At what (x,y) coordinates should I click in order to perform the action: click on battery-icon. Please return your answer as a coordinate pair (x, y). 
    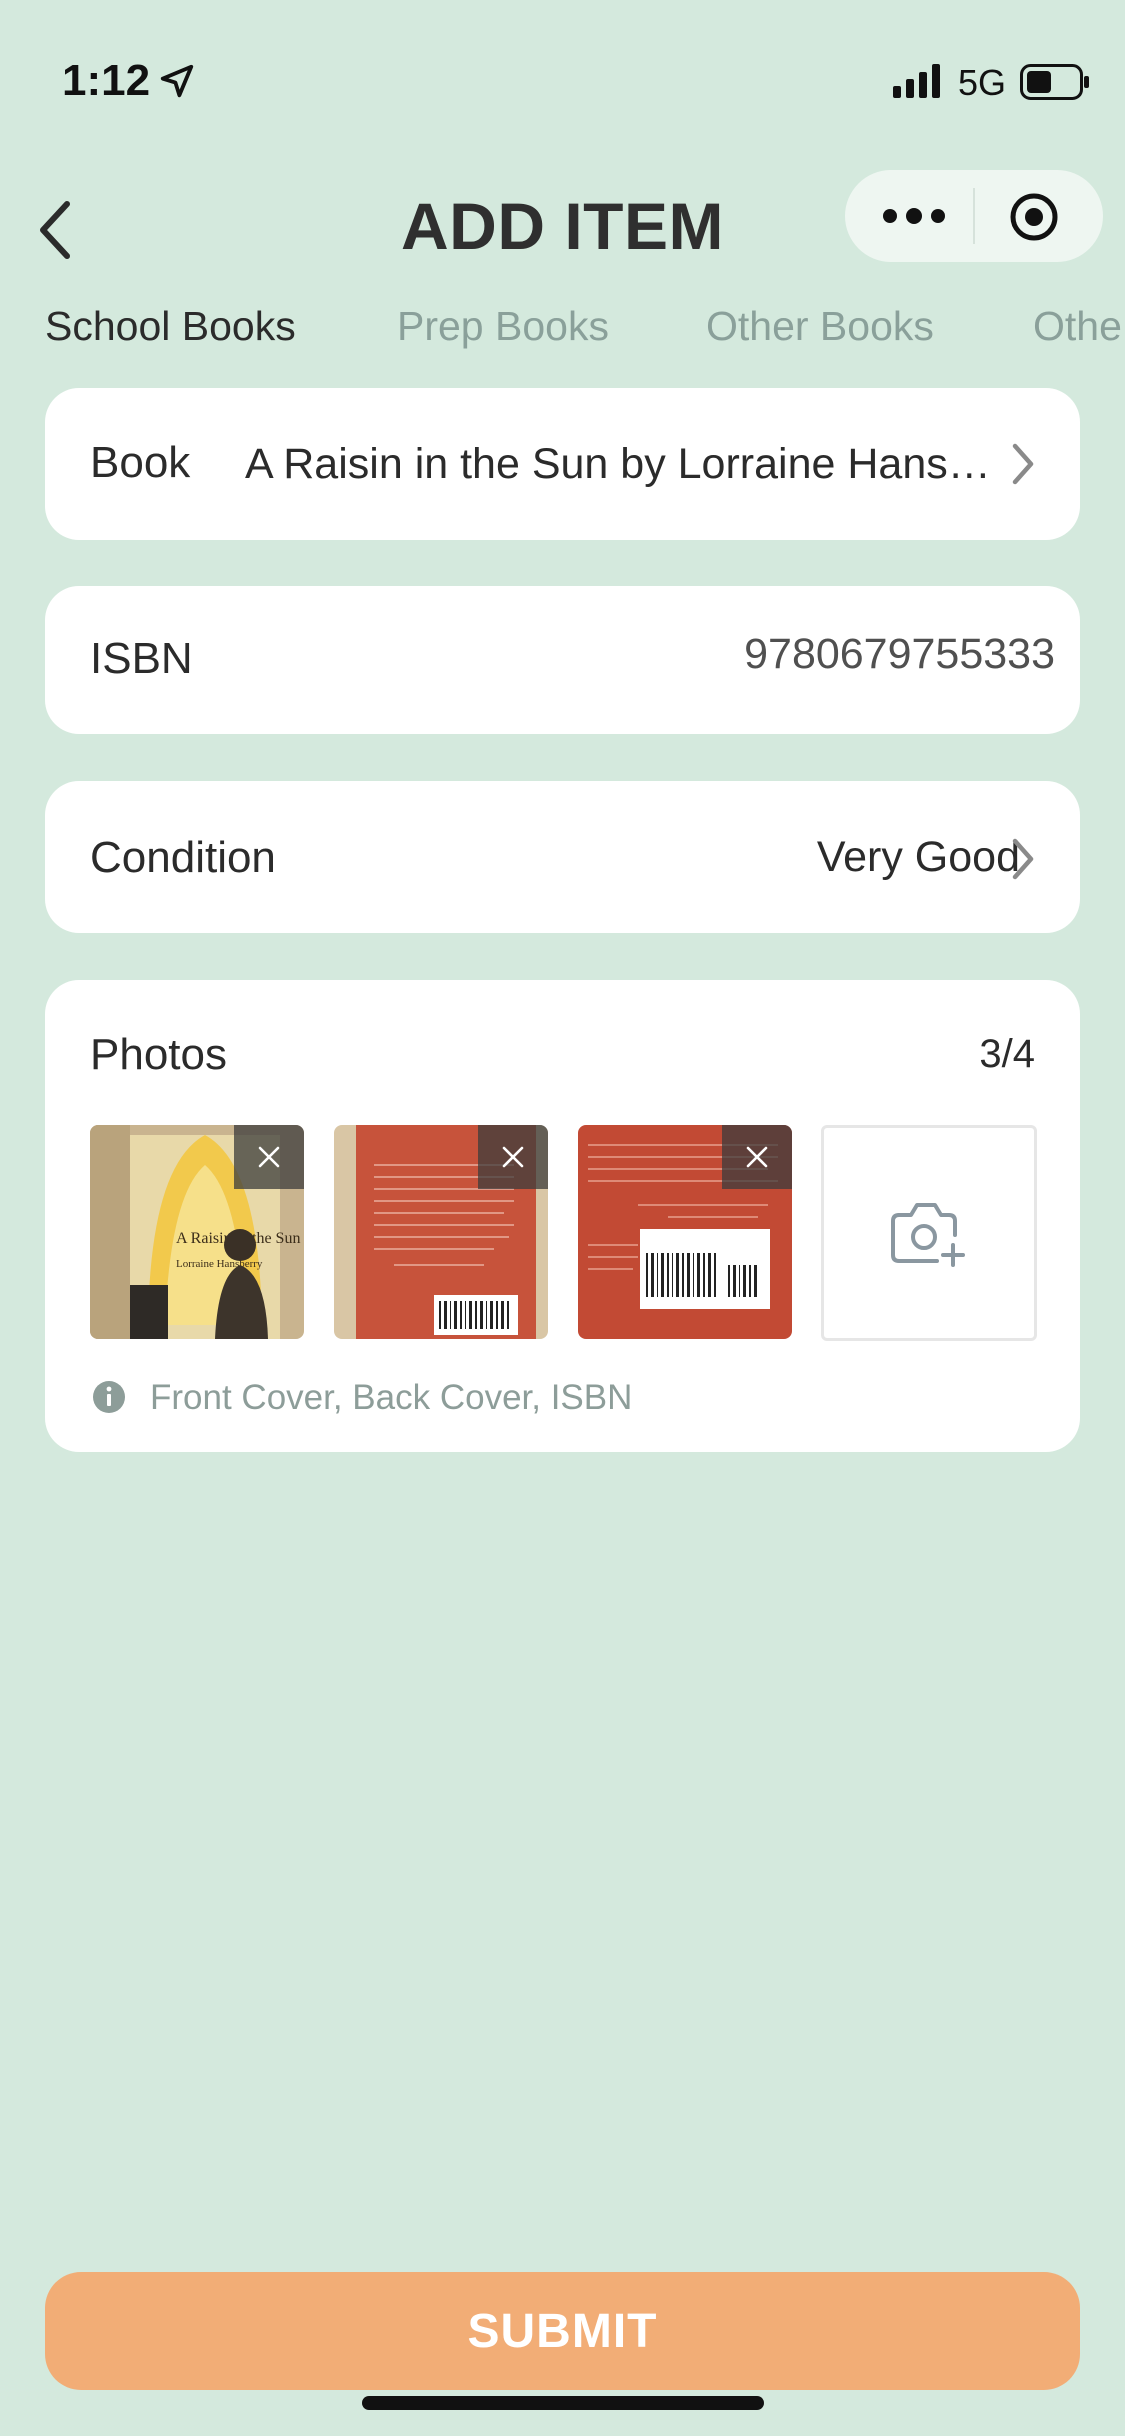
    Looking at the image, I should click on (1054, 82).